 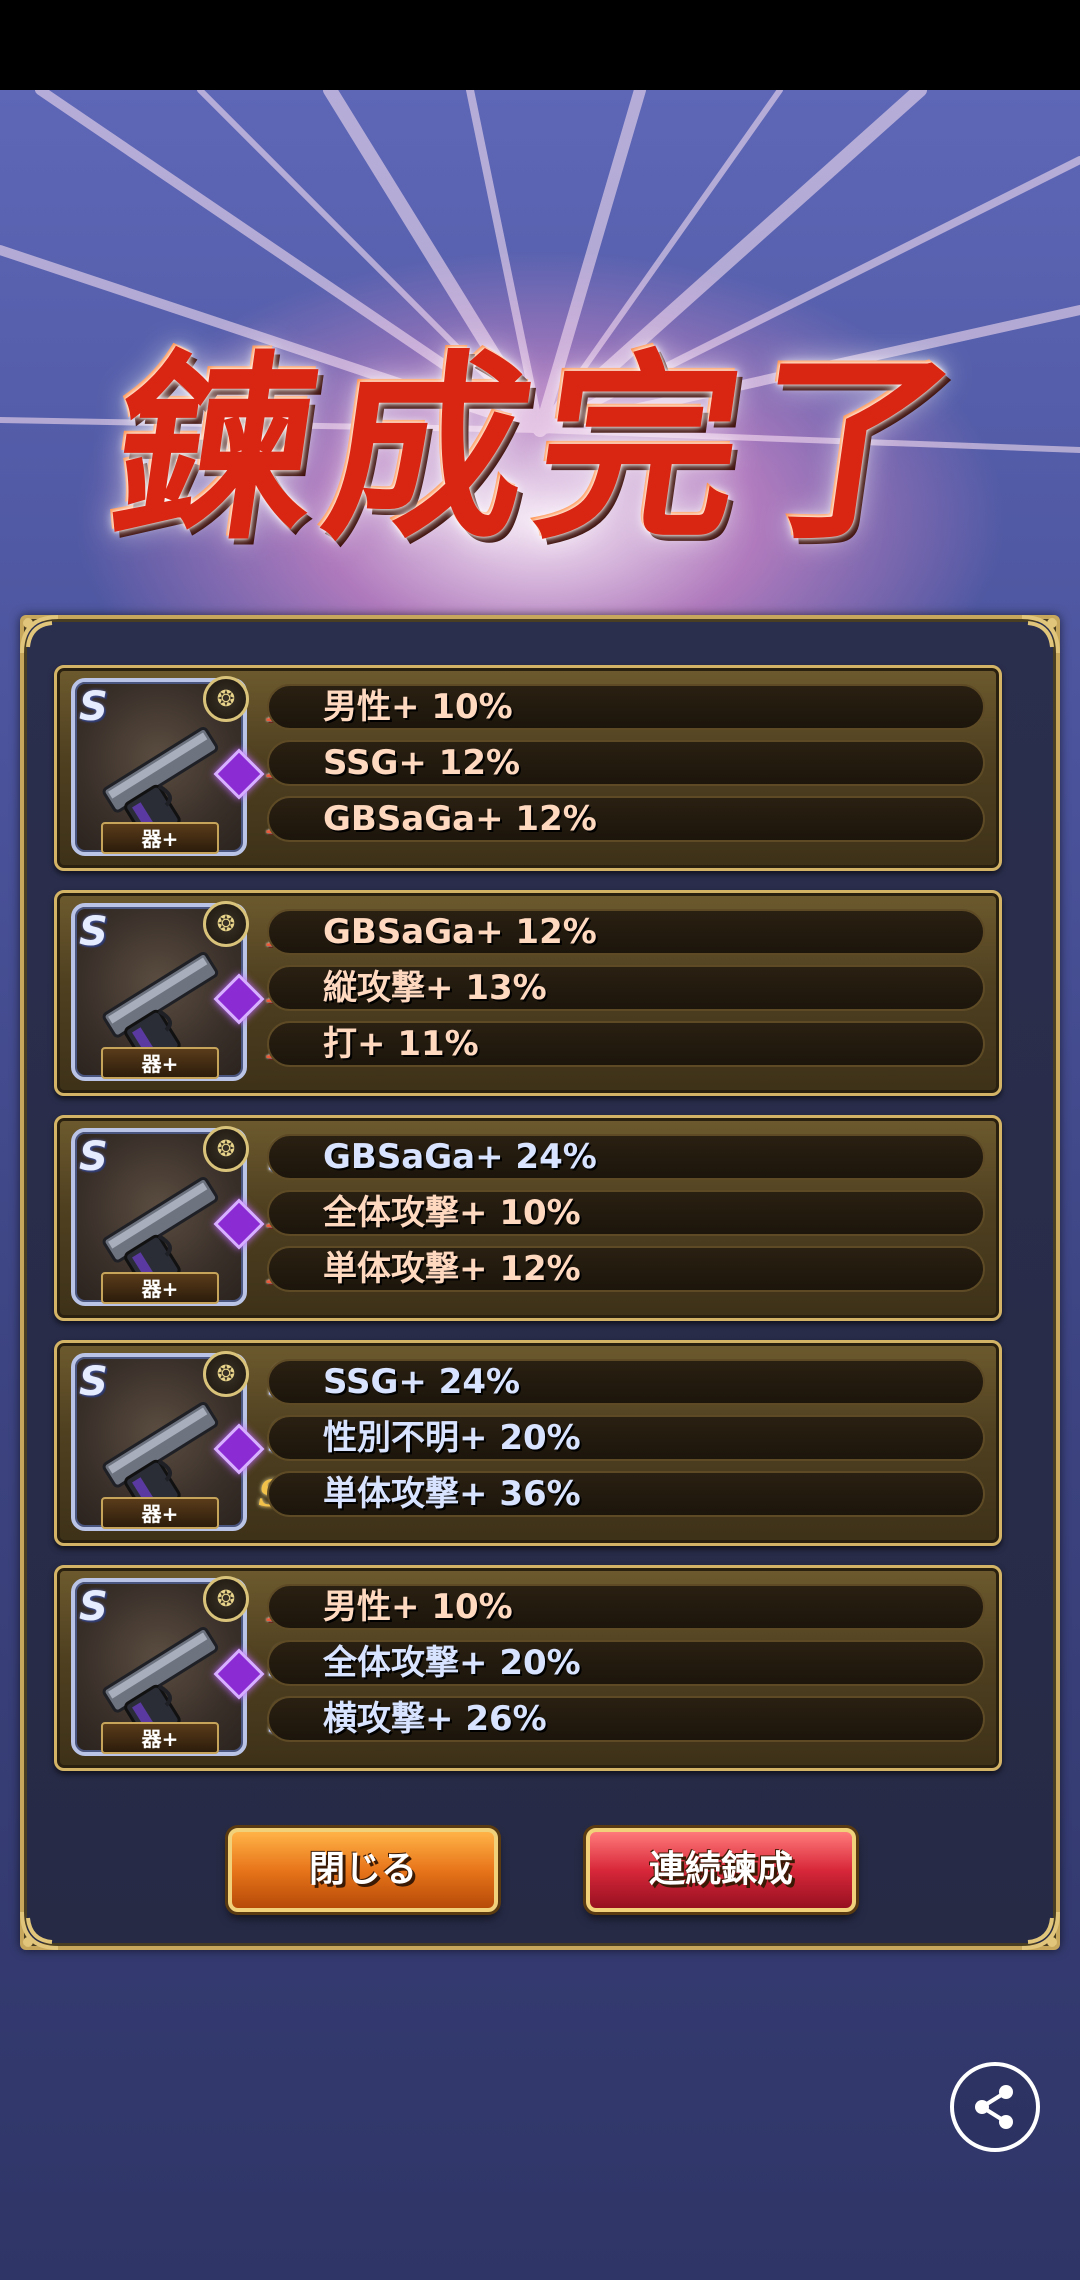 I want to click on status-bar, so click(x=540, y=45).